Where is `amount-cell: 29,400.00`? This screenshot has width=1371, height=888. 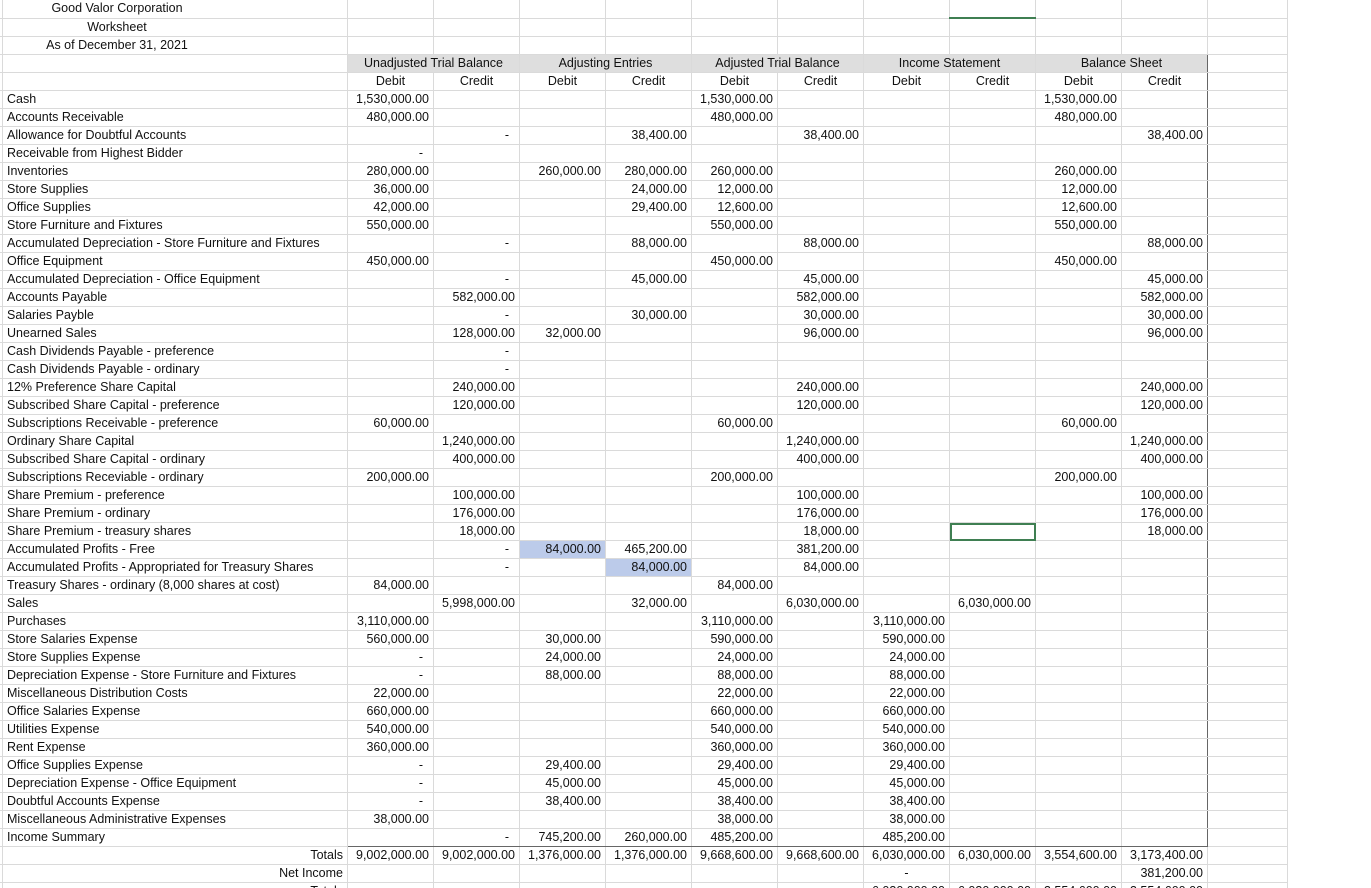 amount-cell: 29,400.00 is located at coordinates (562, 765).